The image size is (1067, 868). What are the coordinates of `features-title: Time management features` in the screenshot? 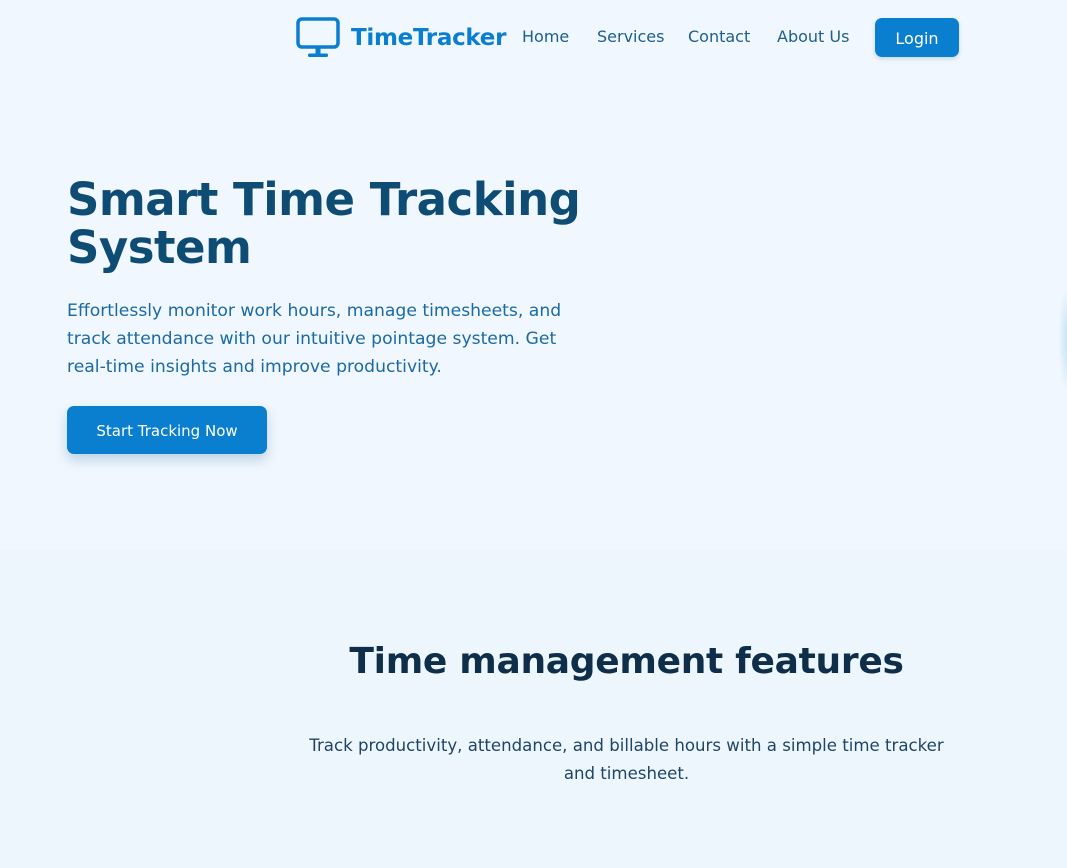 It's located at (626, 661).